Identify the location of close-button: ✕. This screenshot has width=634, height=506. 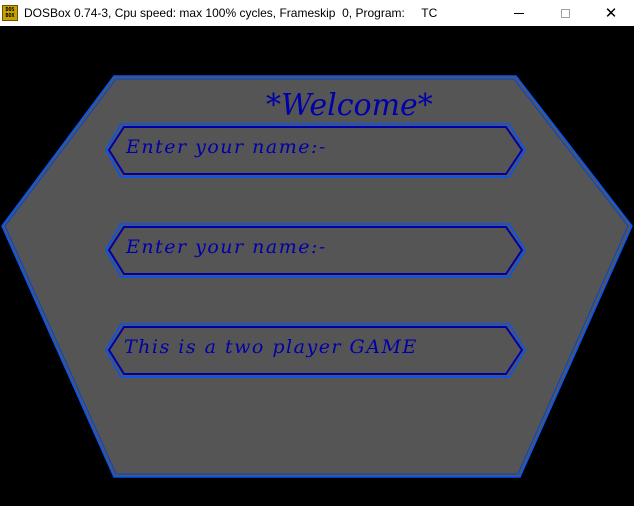
(611, 13).